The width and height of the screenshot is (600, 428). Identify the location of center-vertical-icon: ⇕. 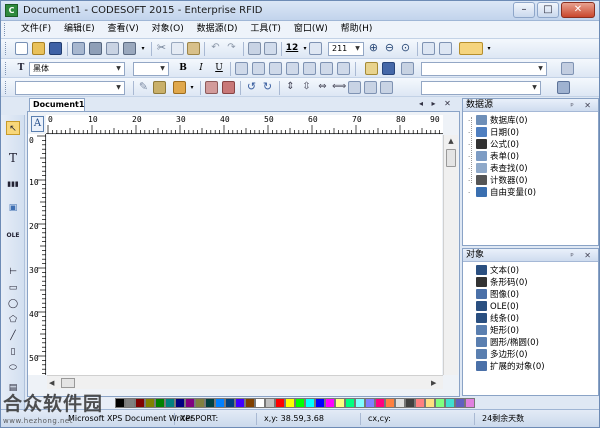
(290, 87).